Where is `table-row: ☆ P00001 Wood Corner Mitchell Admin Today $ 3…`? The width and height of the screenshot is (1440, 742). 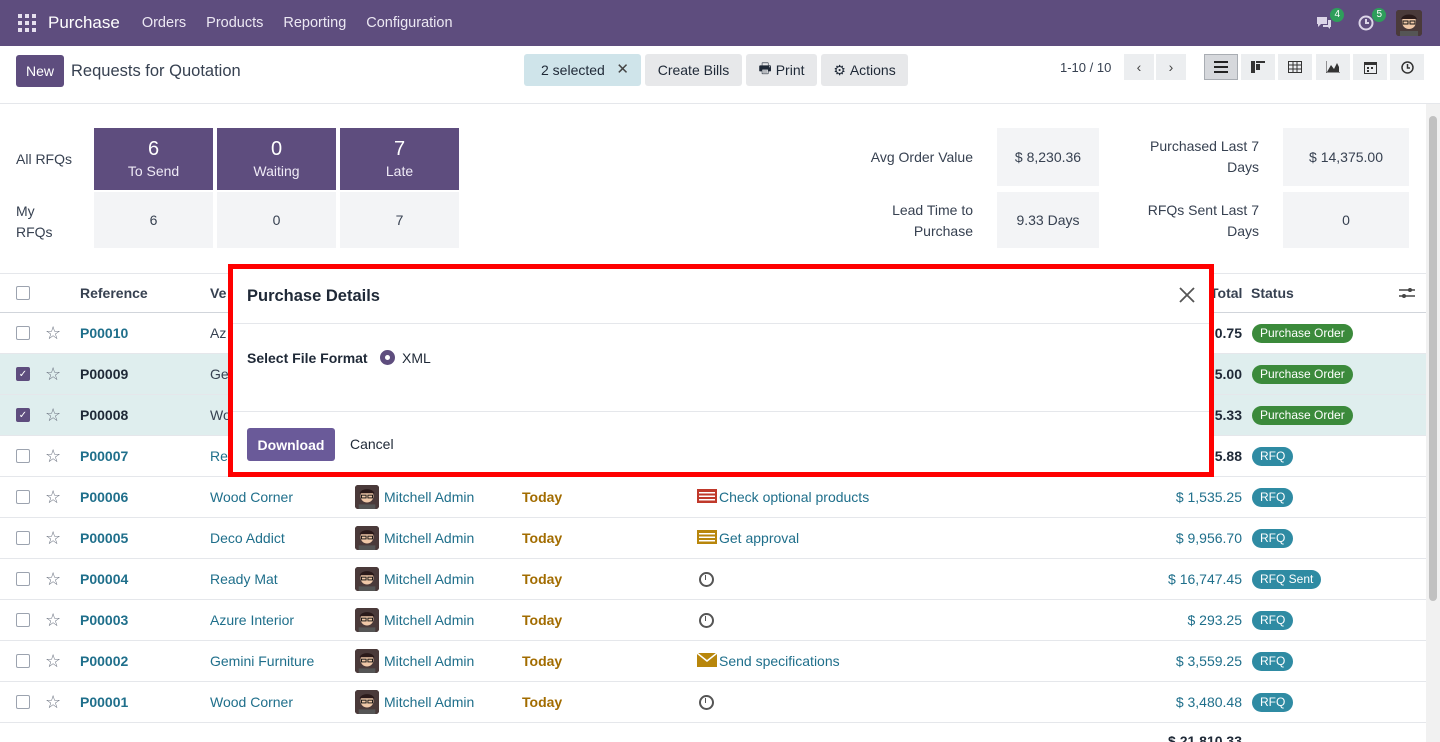
table-row: ☆ P00001 Wood Corner Mitchell Admin Today $ 3… is located at coordinates (713, 702).